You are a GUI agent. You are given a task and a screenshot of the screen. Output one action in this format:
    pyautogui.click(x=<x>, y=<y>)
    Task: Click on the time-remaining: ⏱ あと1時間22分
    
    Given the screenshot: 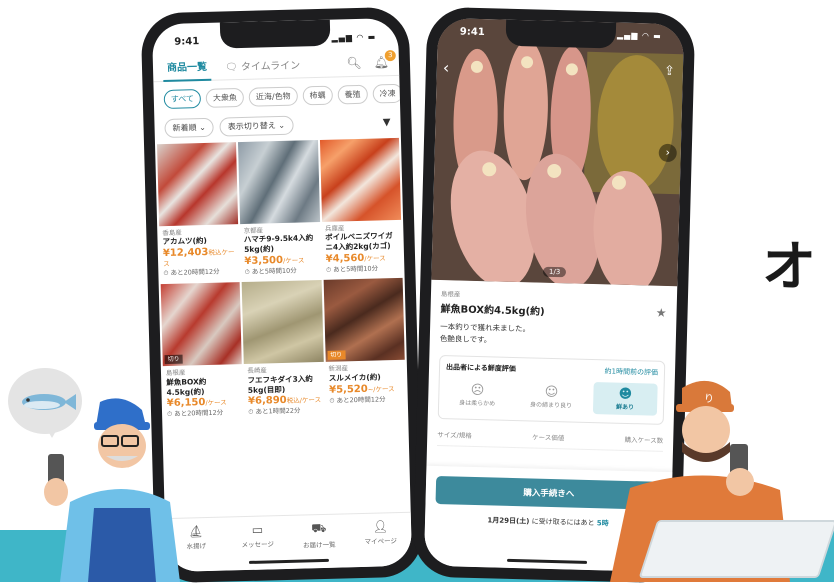 What is the action you would take?
    pyautogui.click(x=274, y=411)
    